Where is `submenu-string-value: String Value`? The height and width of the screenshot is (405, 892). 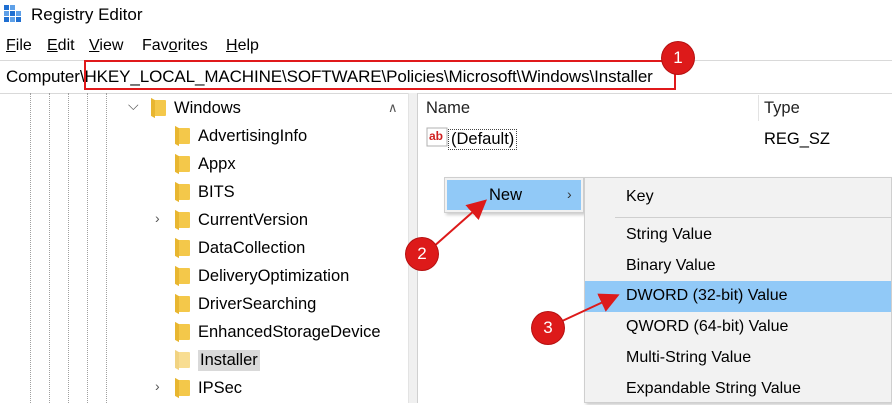 submenu-string-value: String Value is located at coordinates (738, 235).